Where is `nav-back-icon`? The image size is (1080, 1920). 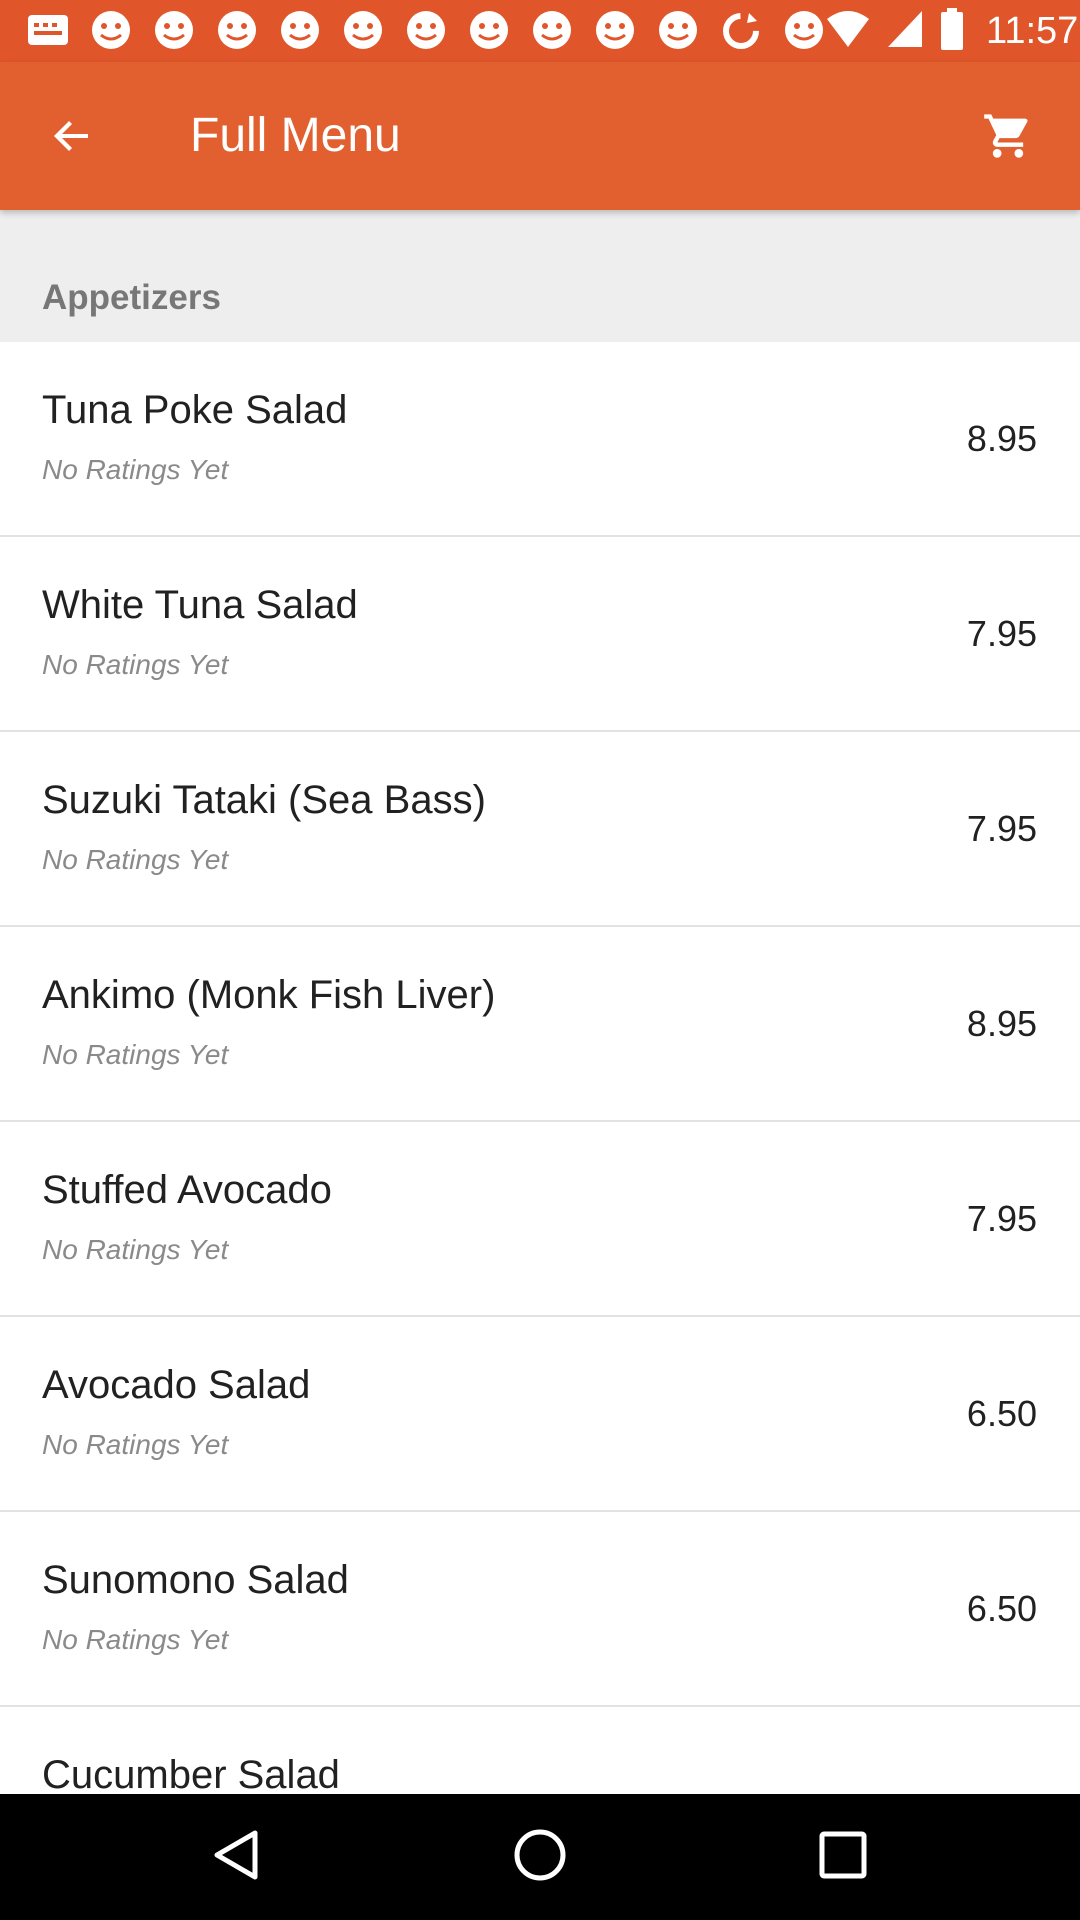
nav-back-icon is located at coordinates (237, 1857).